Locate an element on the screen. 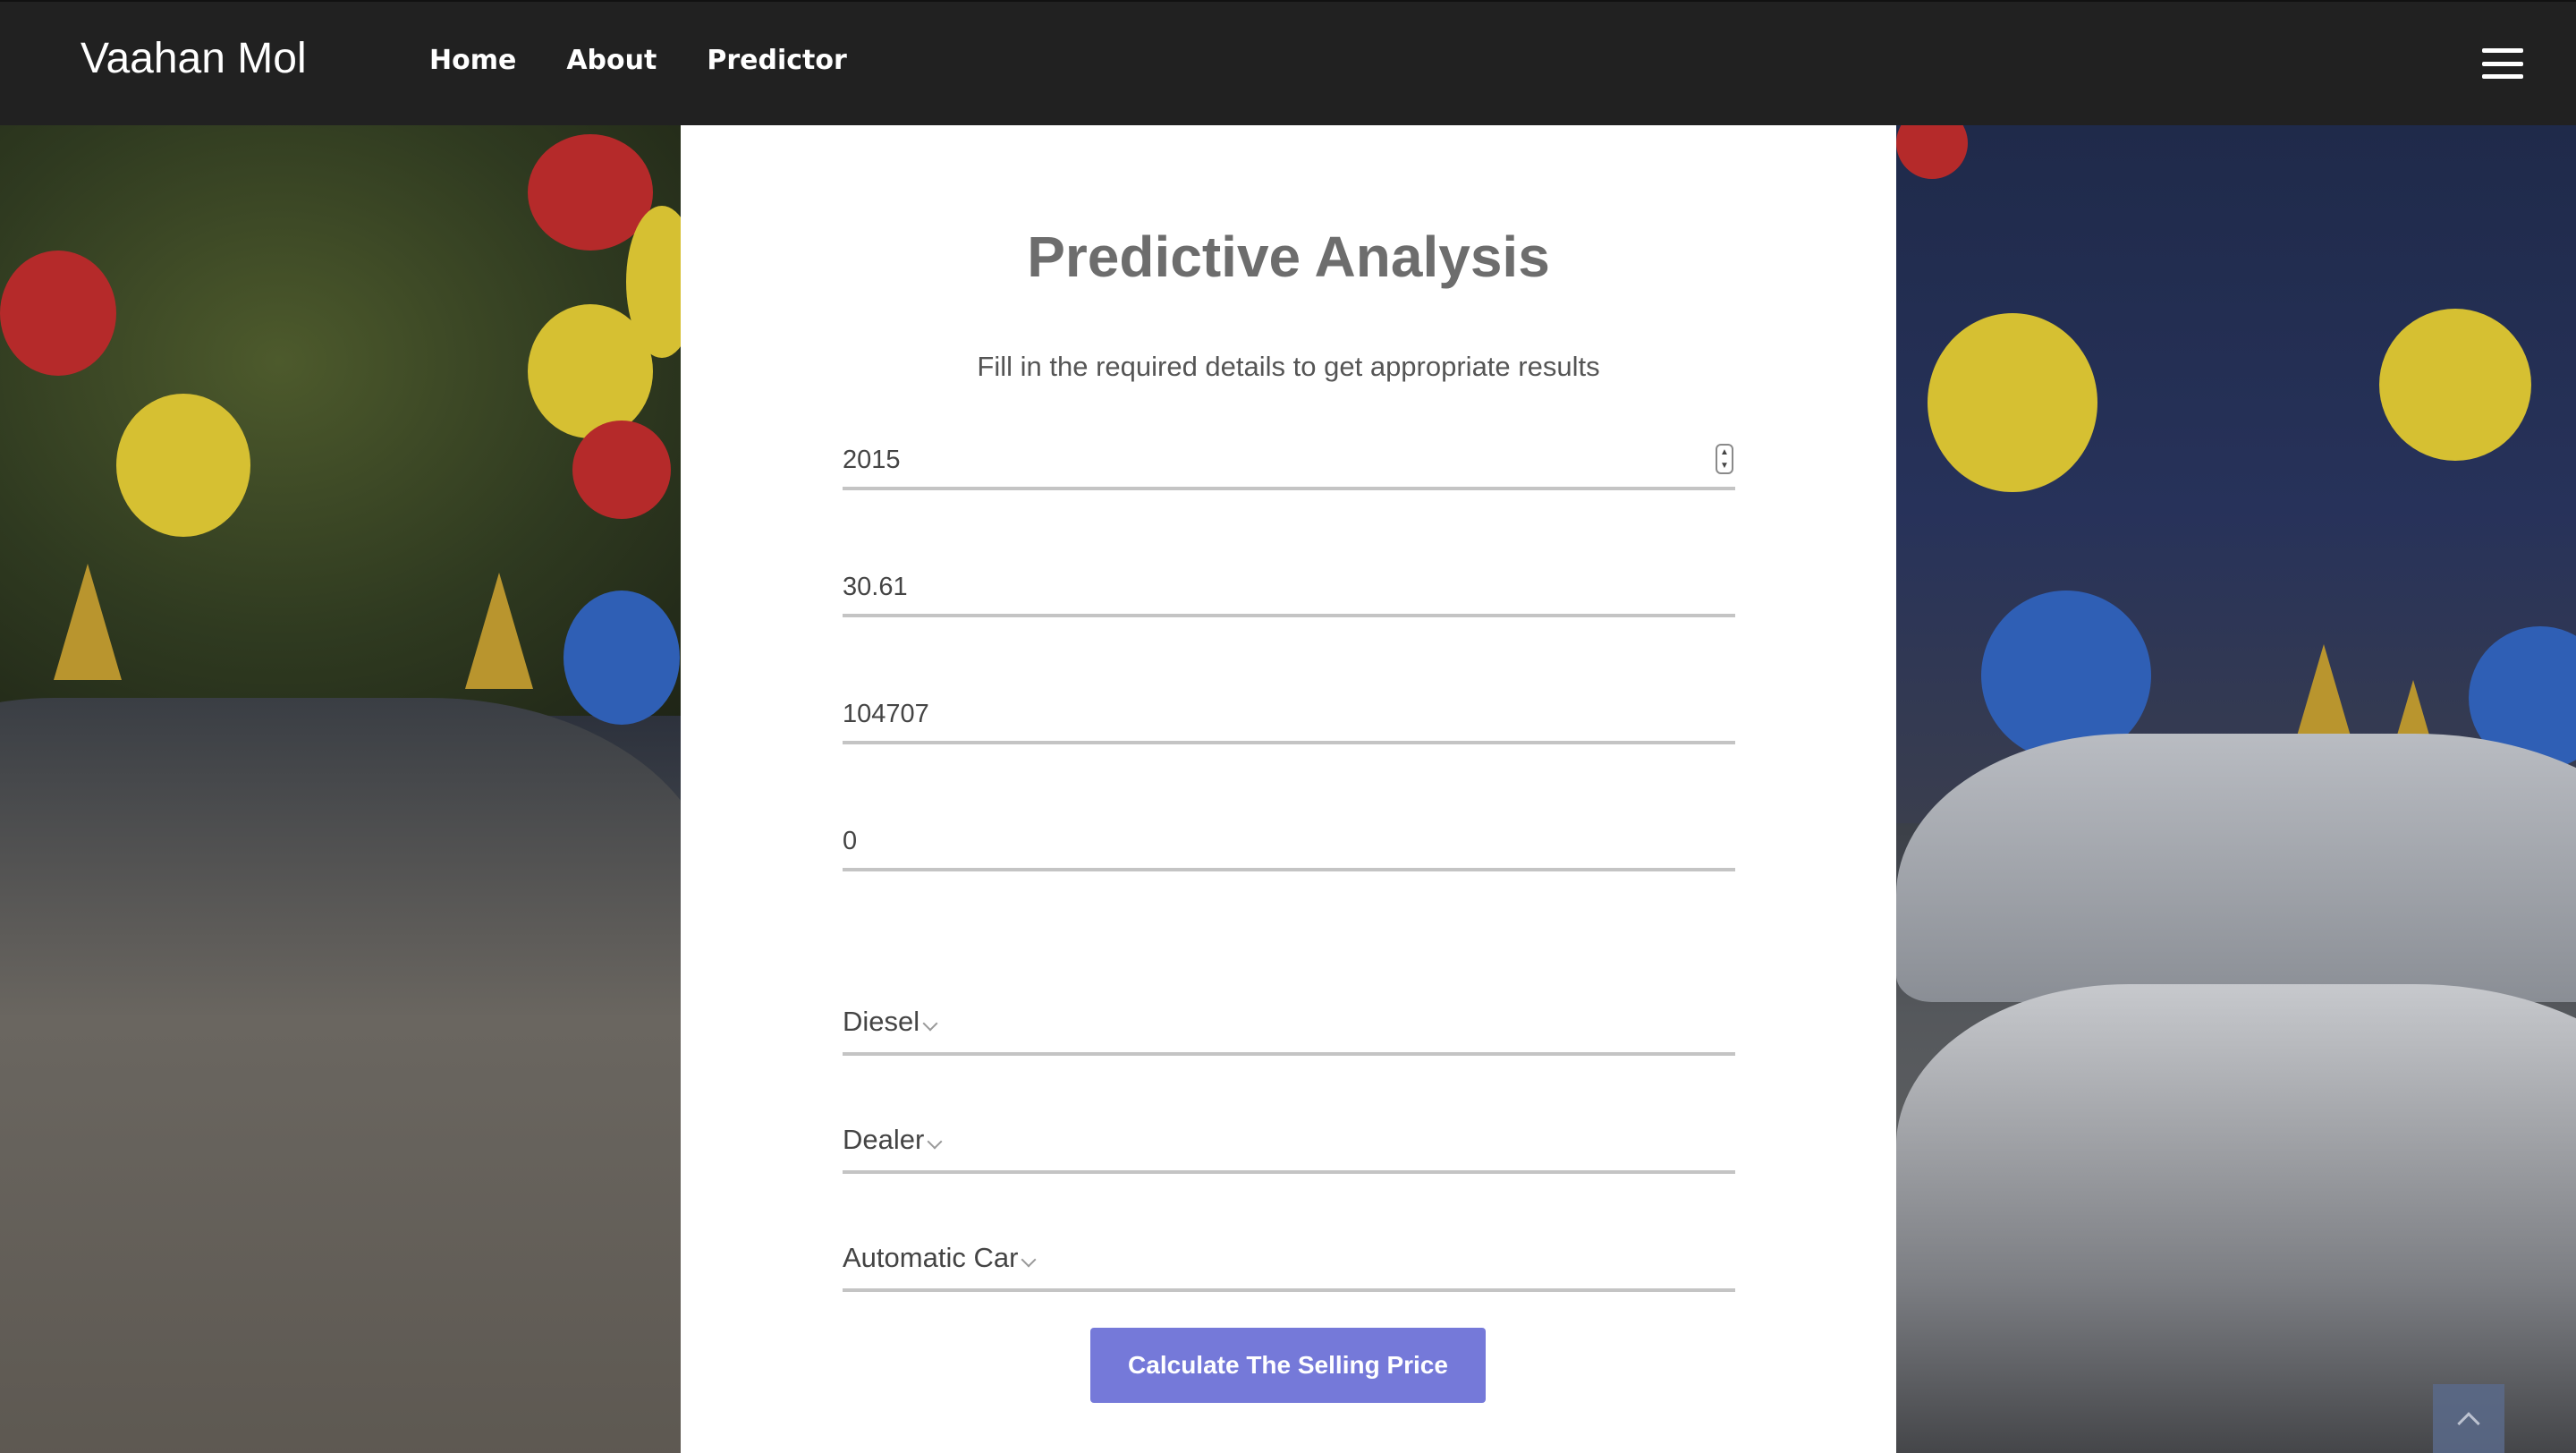 The width and height of the screenshot is (2576, 1453). stepper-up-icon: ▲ is located at coordinates (1724, 452).